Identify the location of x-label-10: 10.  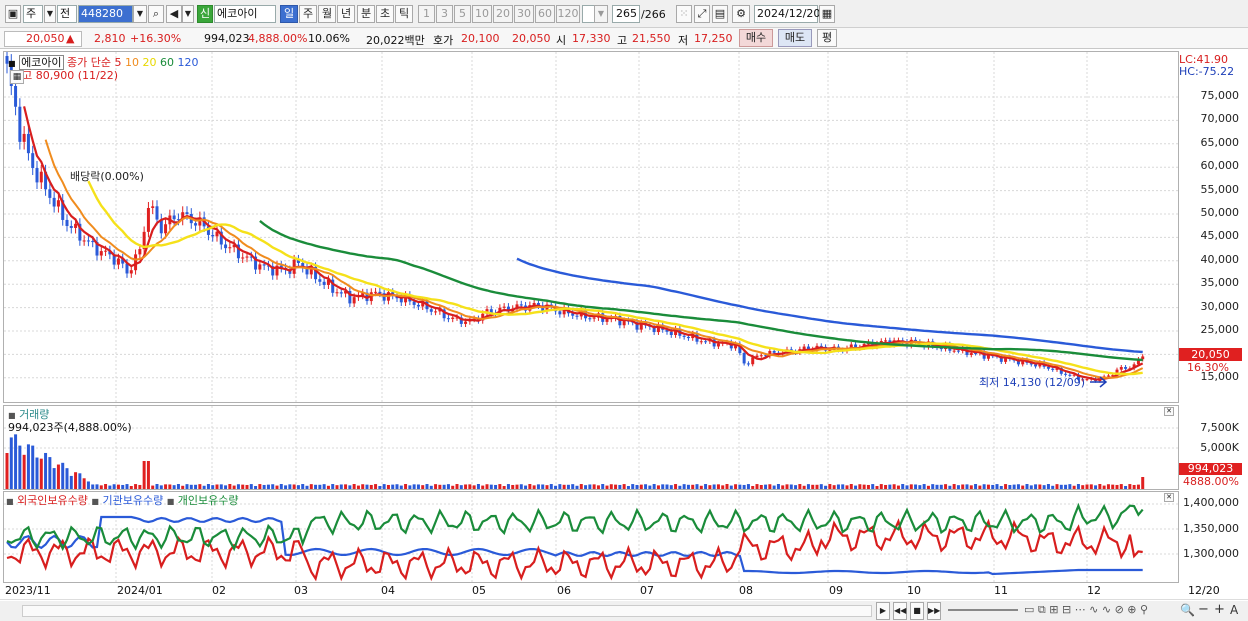
(914, 590).